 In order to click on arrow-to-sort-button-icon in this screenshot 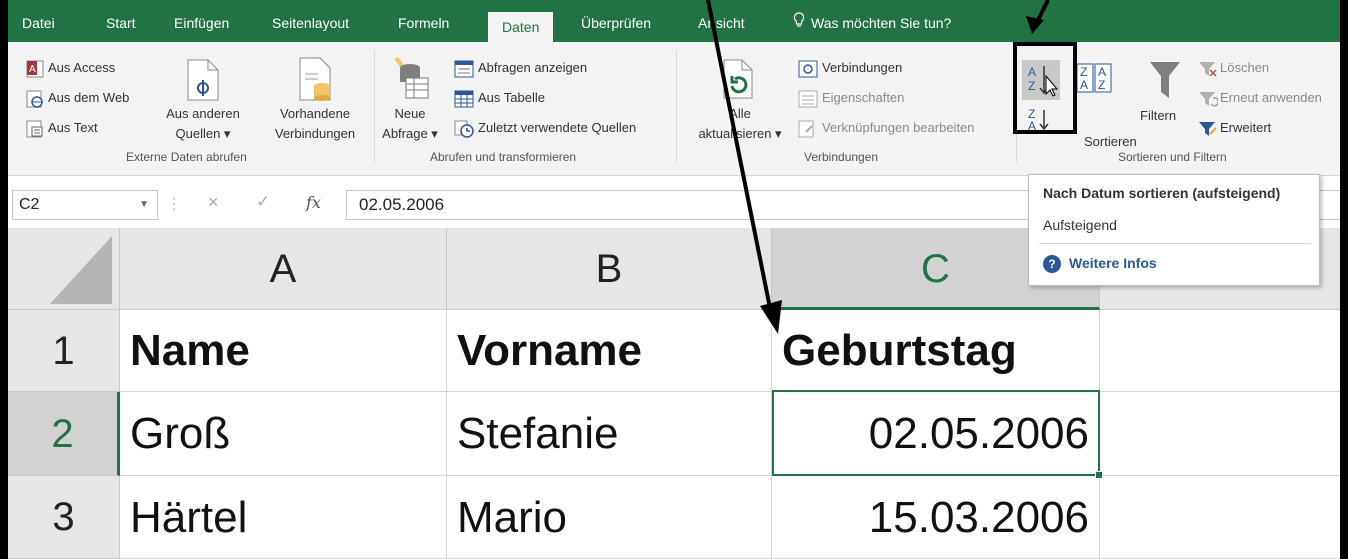, I will do `click(1038, 17)`.